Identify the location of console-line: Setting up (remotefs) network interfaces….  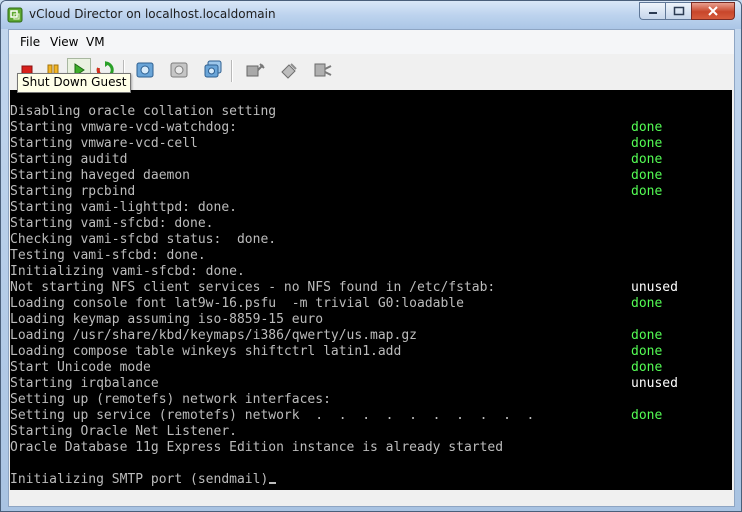
(272, 400).